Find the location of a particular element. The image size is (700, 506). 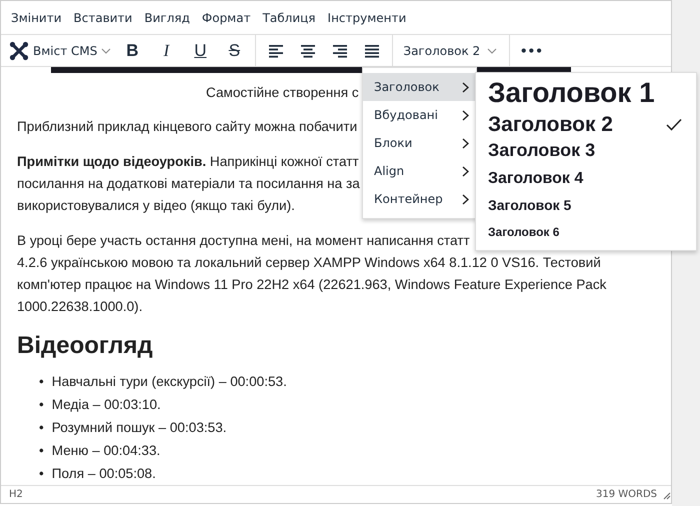

menu-item: Таблиця is located at coordinates (289, 17).